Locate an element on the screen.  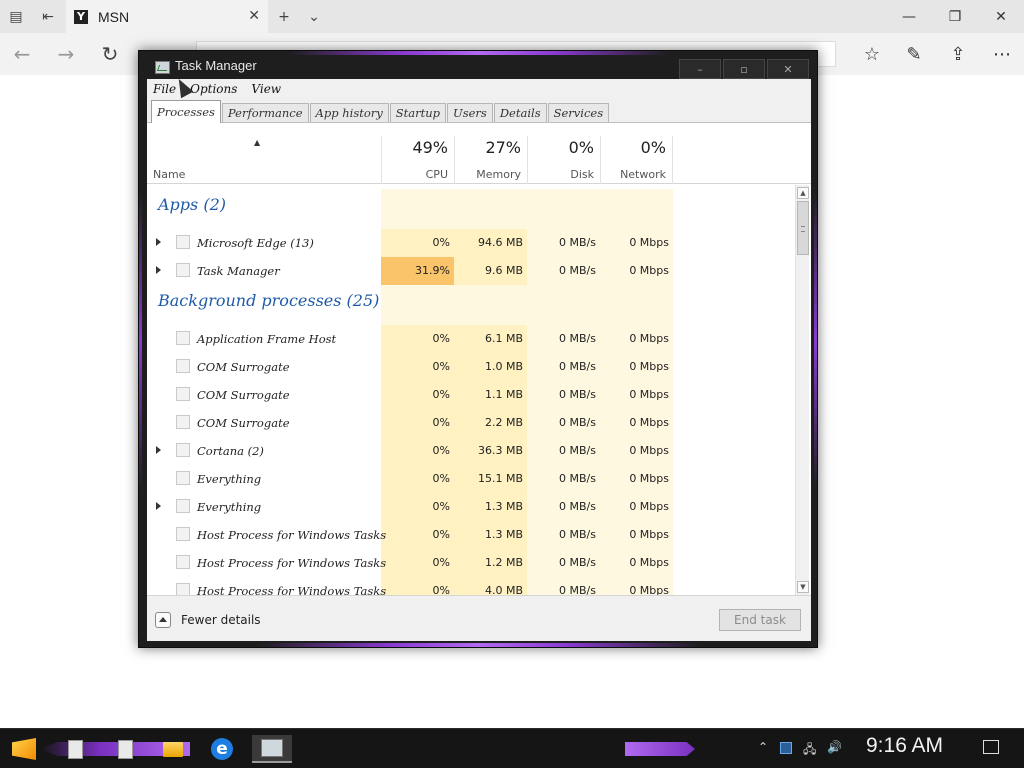
column-memory: 27% Memory is located at coordinates (490, 160).